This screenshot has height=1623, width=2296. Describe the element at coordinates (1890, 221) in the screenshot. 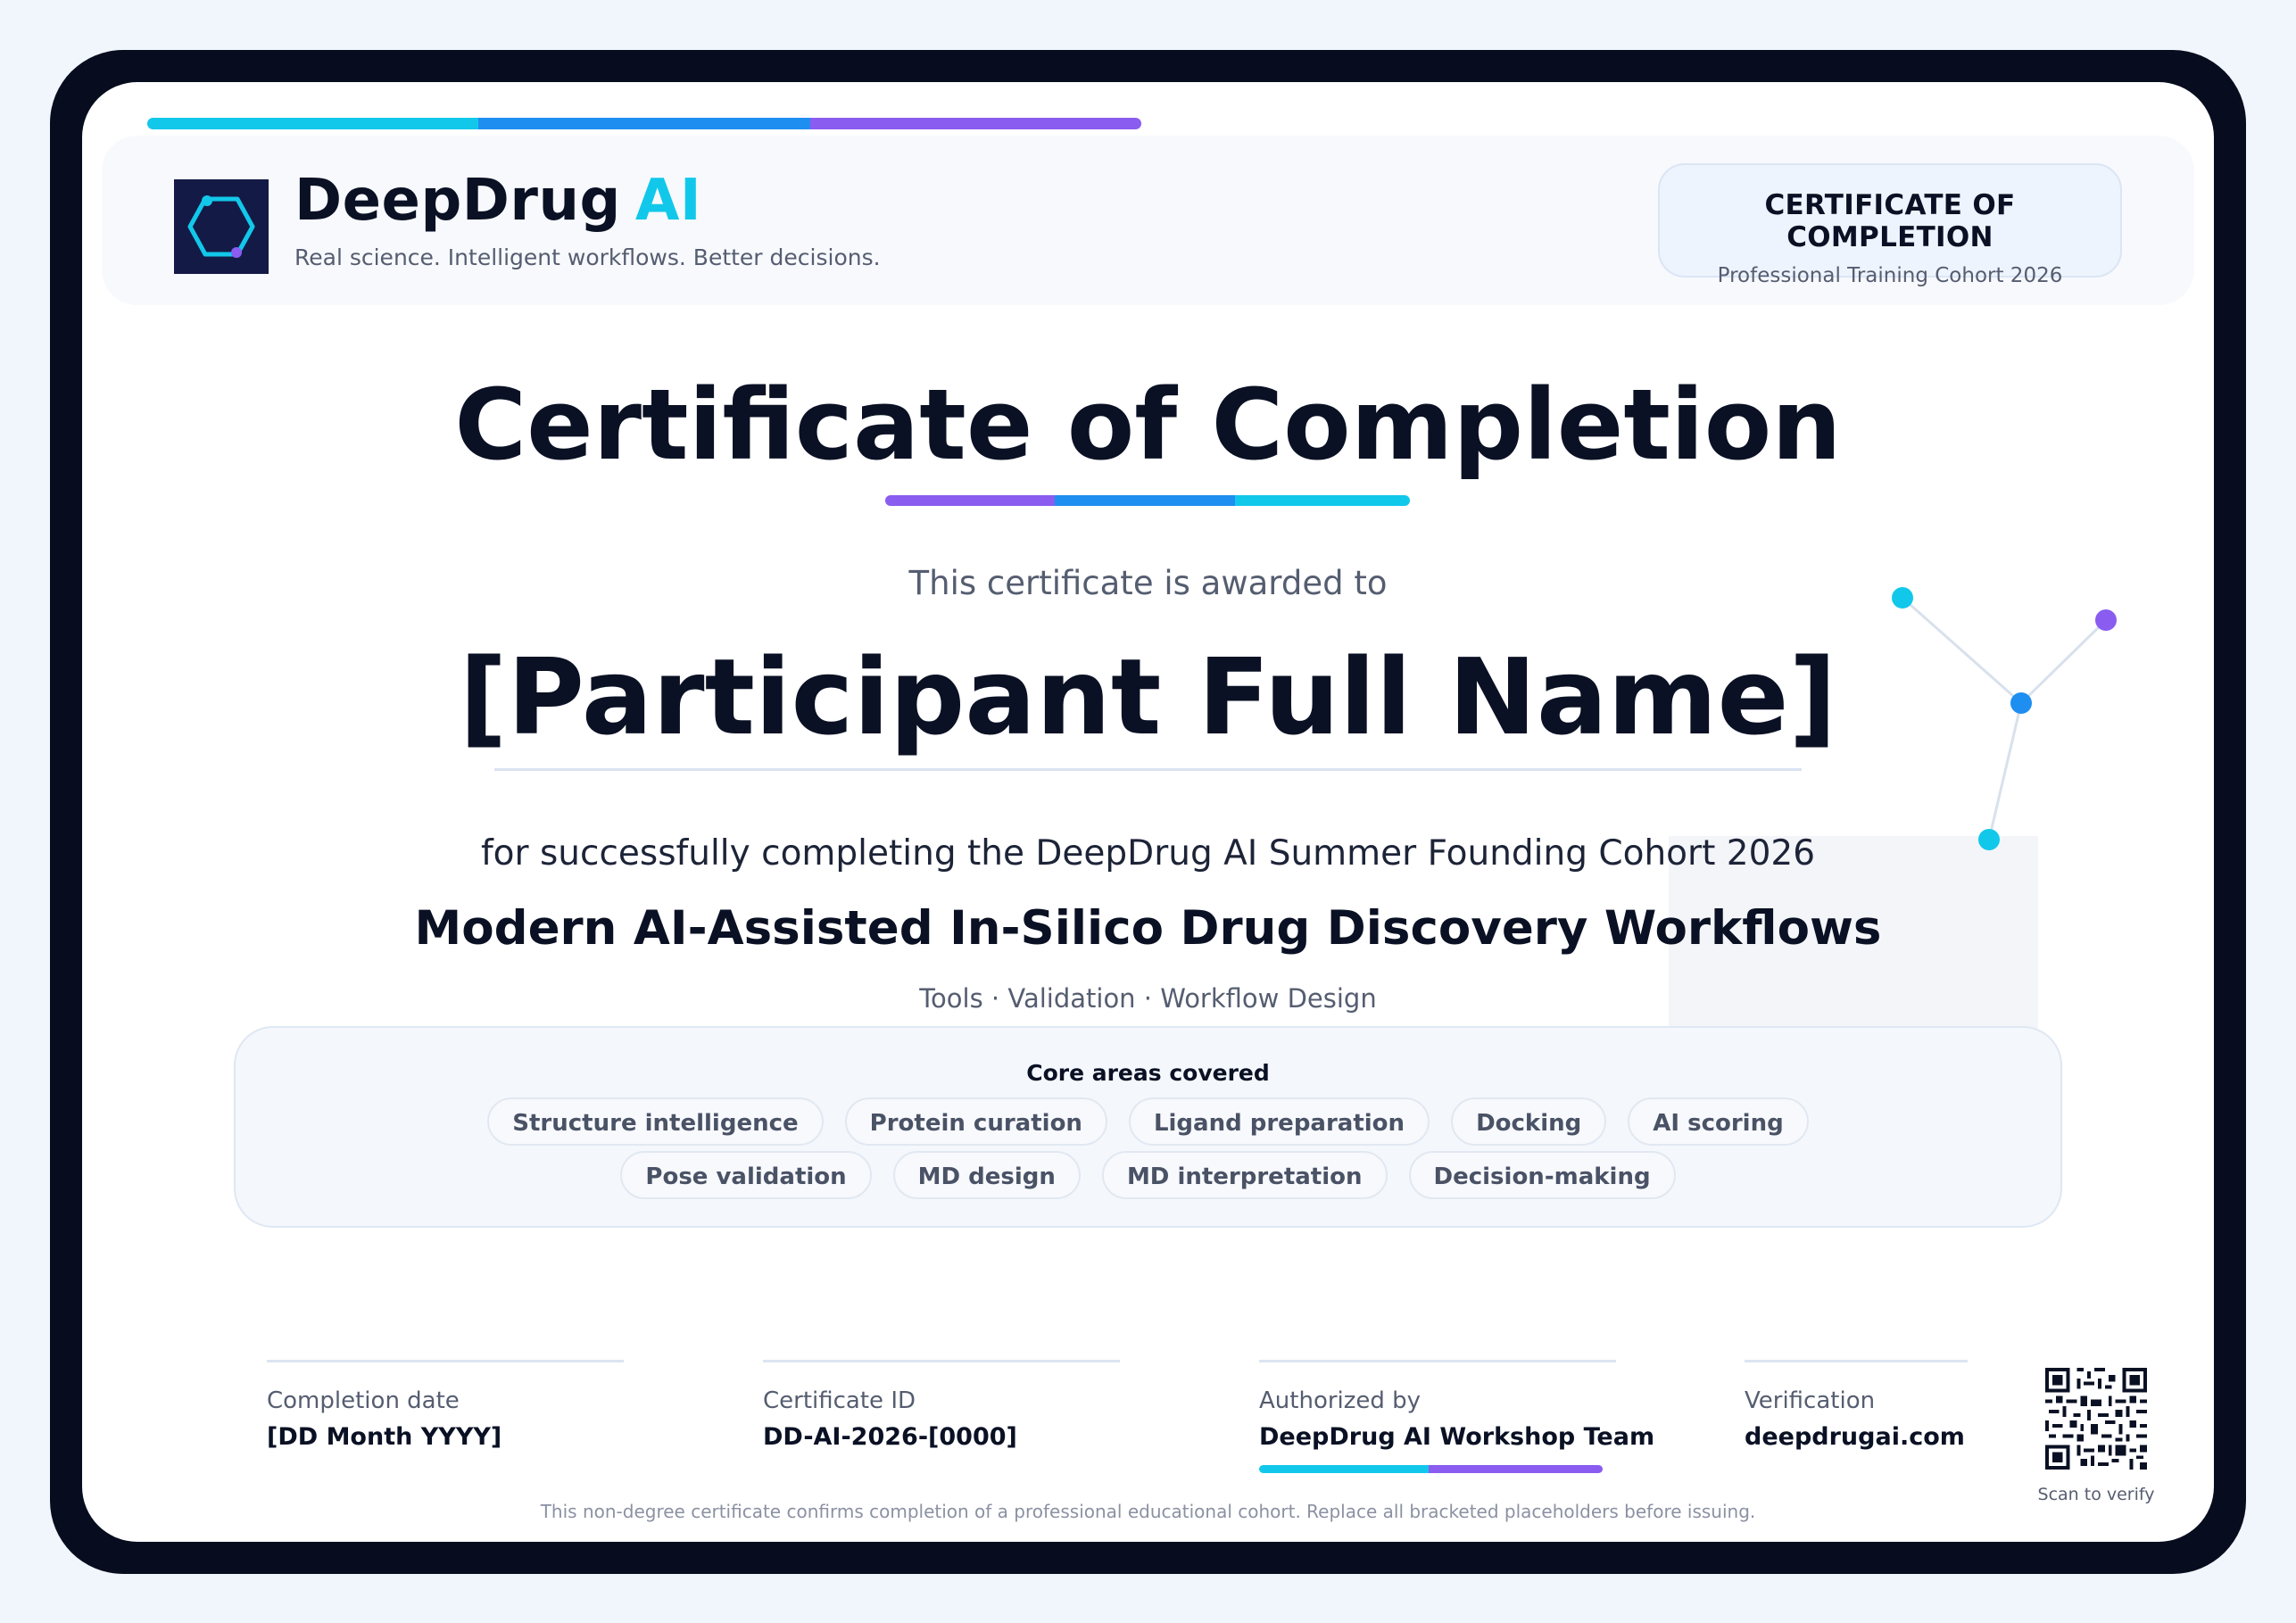

I see `badge-title: CERTIFICATE OF COMPLETION` at that location.